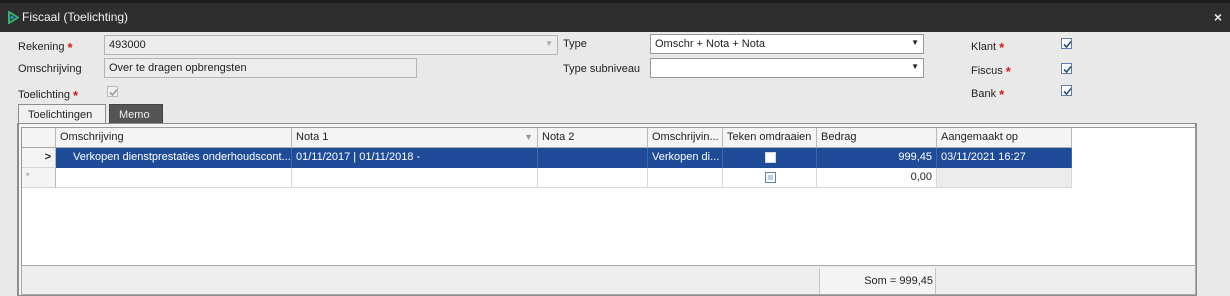 The width and height of the screenshot is (1230, 296). What do you see at coordinates (593, 178) in the screenshot?
I see `new-cell-nota2` at bounding box center [593, 178].